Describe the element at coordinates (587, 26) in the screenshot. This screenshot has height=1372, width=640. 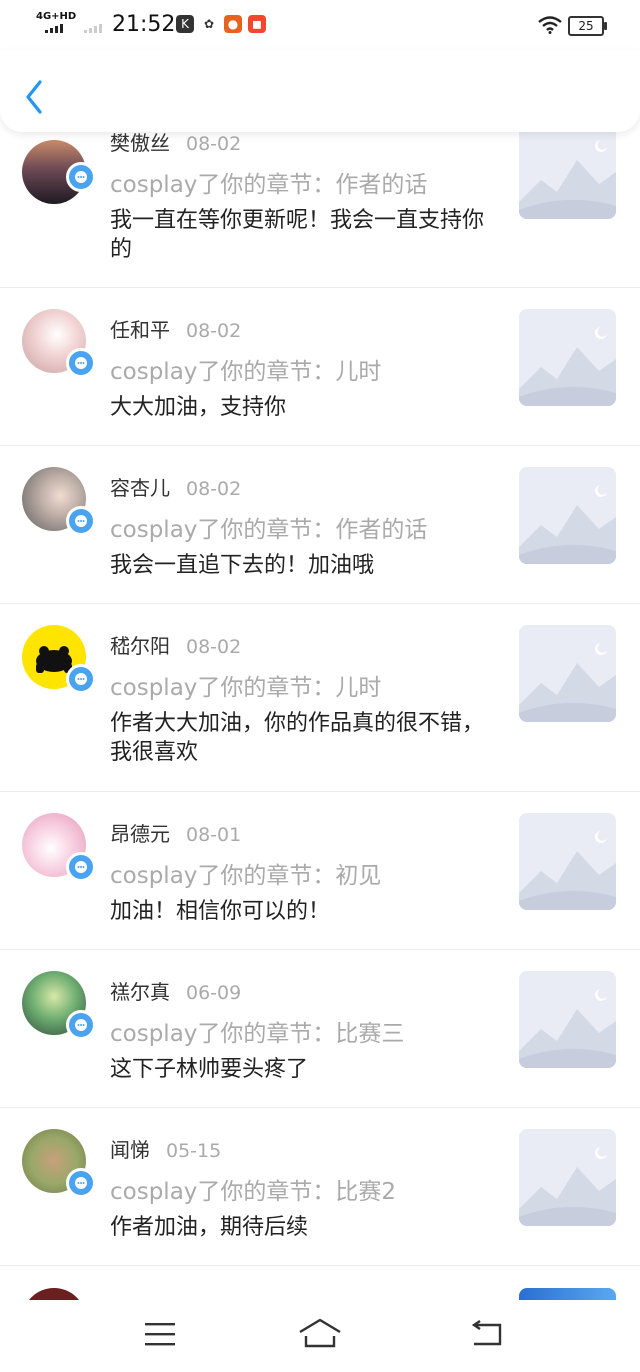
I see `battery-icon: 25` at that location.